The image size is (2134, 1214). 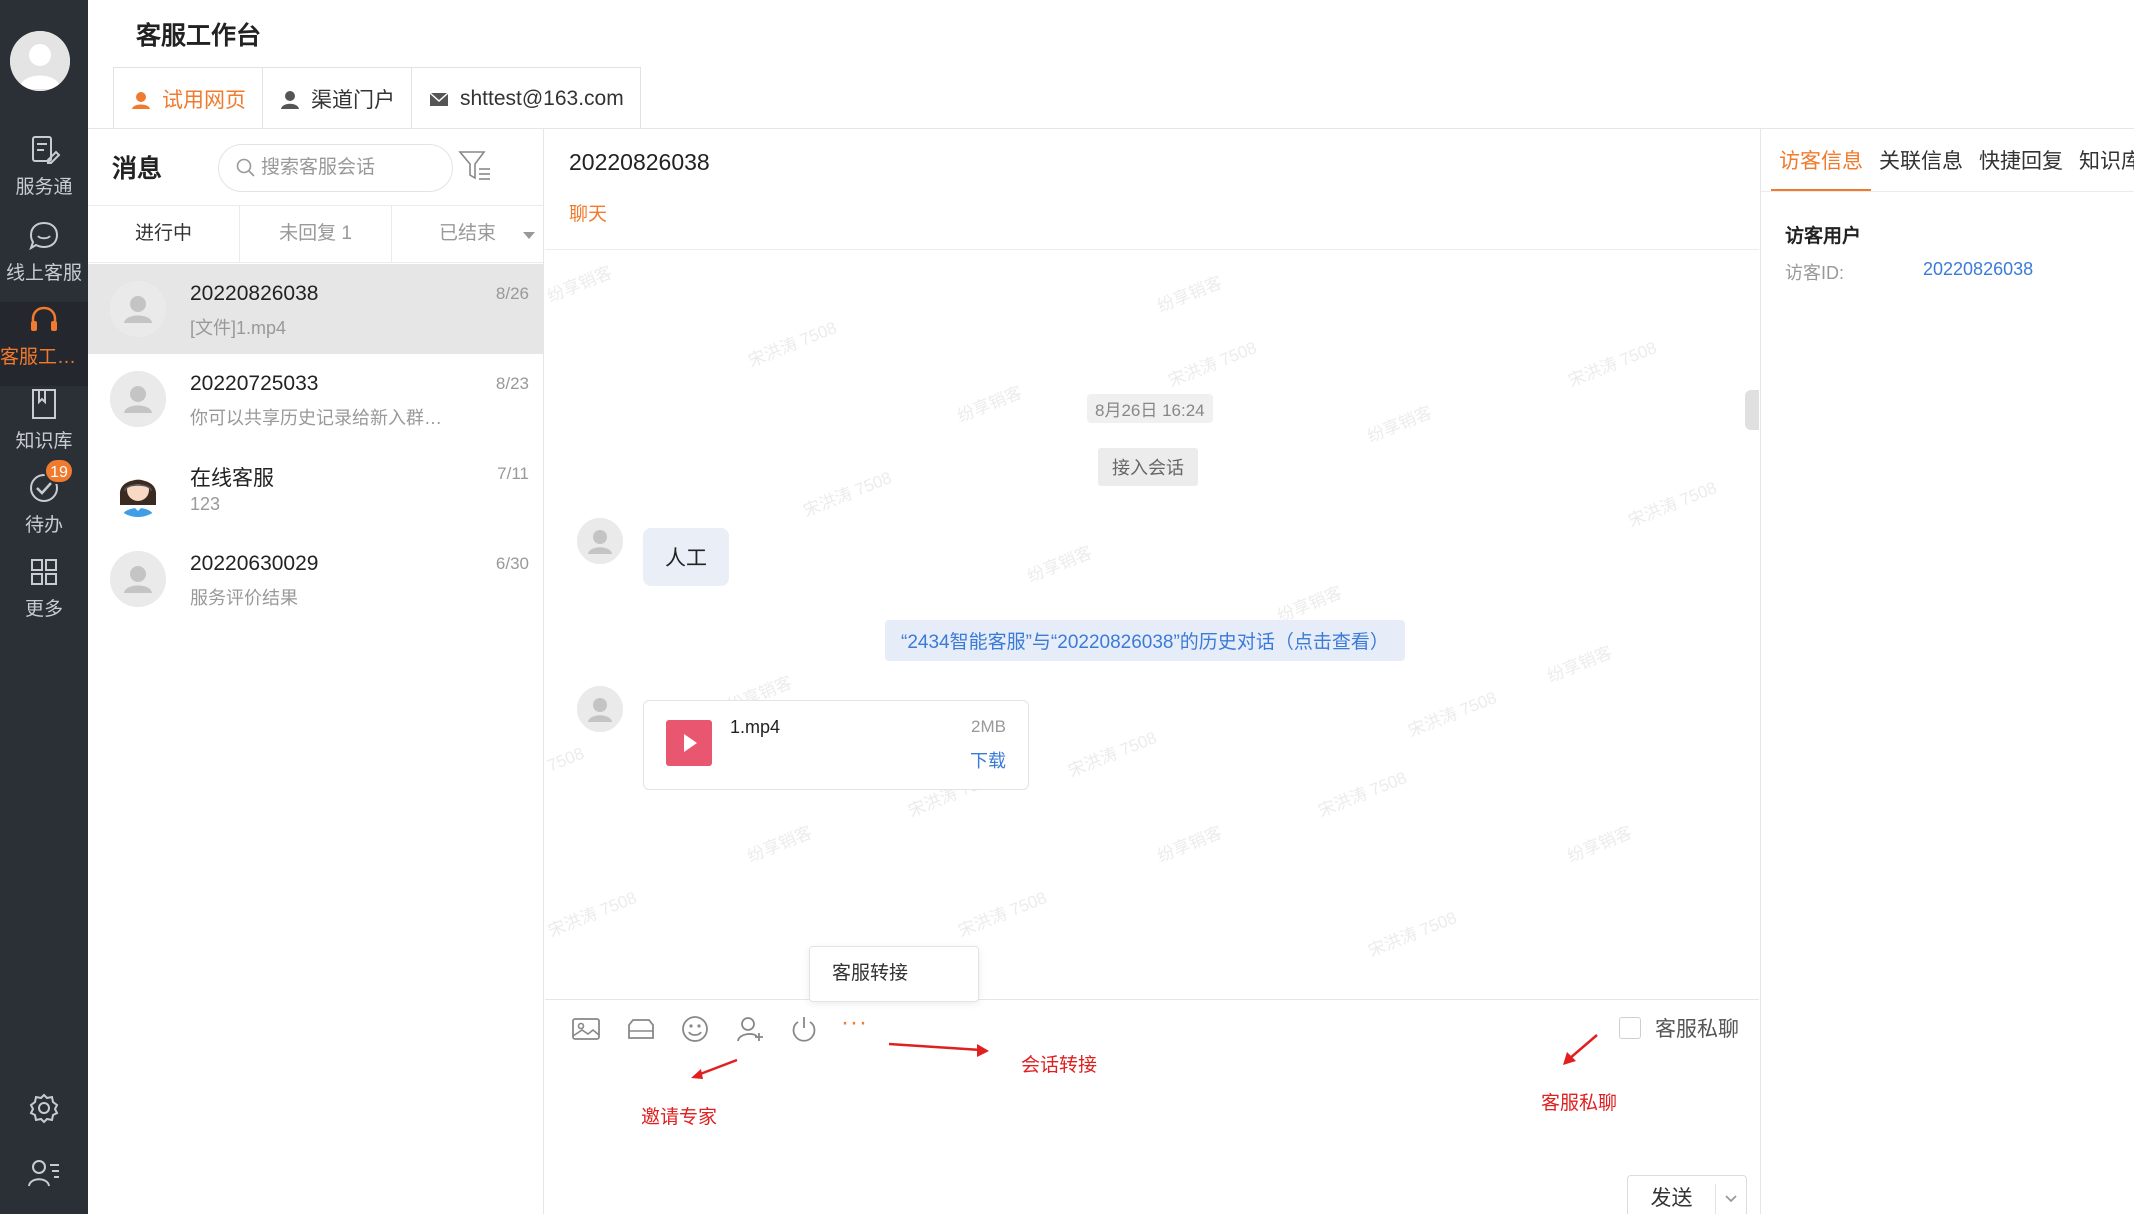 What do you see at coordinates (475, 165) in the screenshot?
I see `filter-icon` at bounding box center [475, 165].